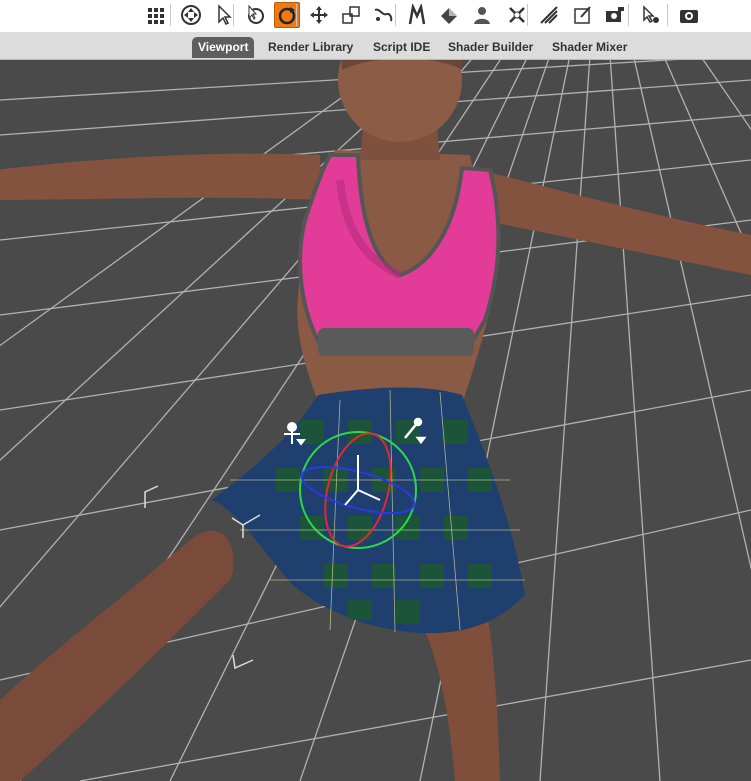 This screenshot has height=781, width=751. Describe the element at coordinates (583, 15) in the screenshot. I see `region-navigator-icon` at that location.